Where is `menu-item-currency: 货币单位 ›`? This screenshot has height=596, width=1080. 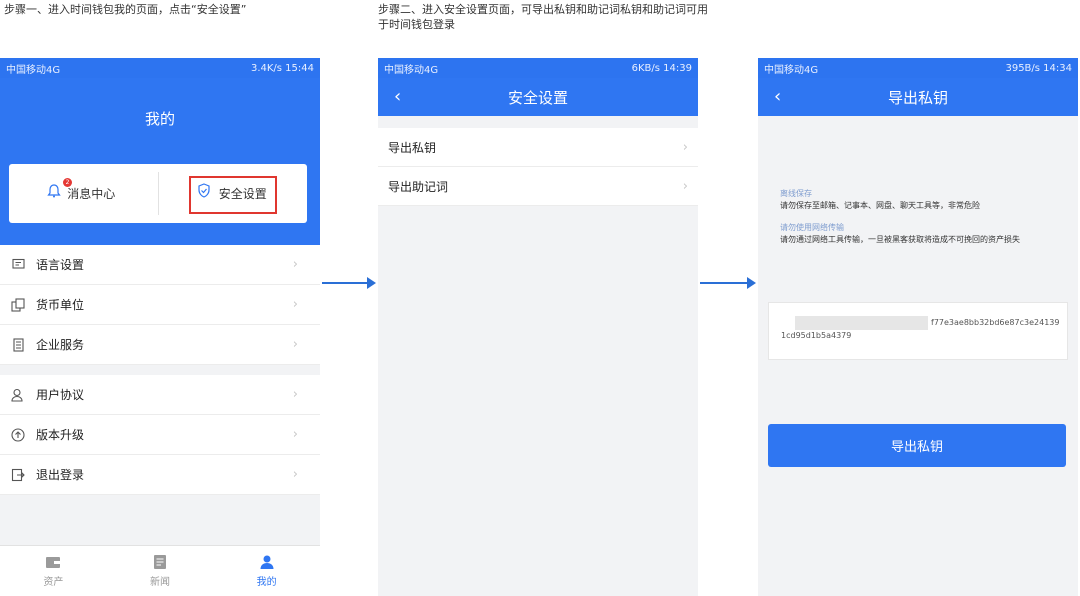
menu-item-currency: 货币单位 › is located at coordinates (160, 305).